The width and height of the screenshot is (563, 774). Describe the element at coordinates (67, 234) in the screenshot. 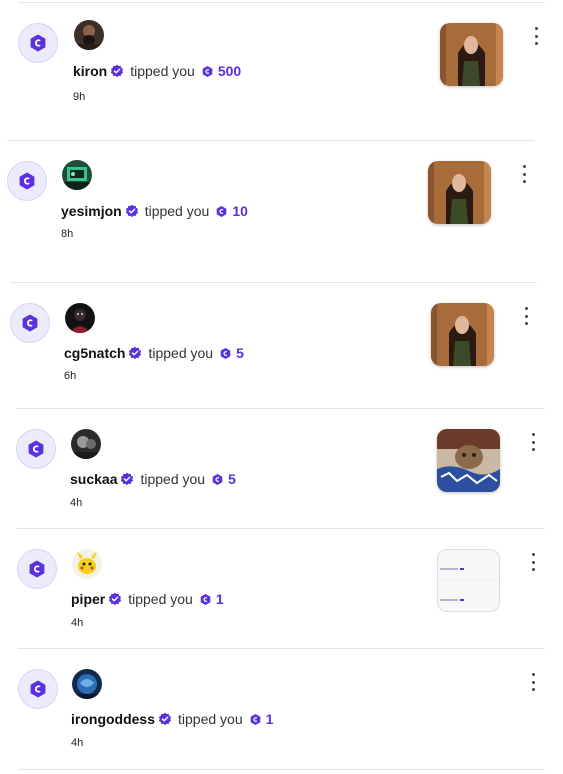

I see `timestamp: 8h` at that location.